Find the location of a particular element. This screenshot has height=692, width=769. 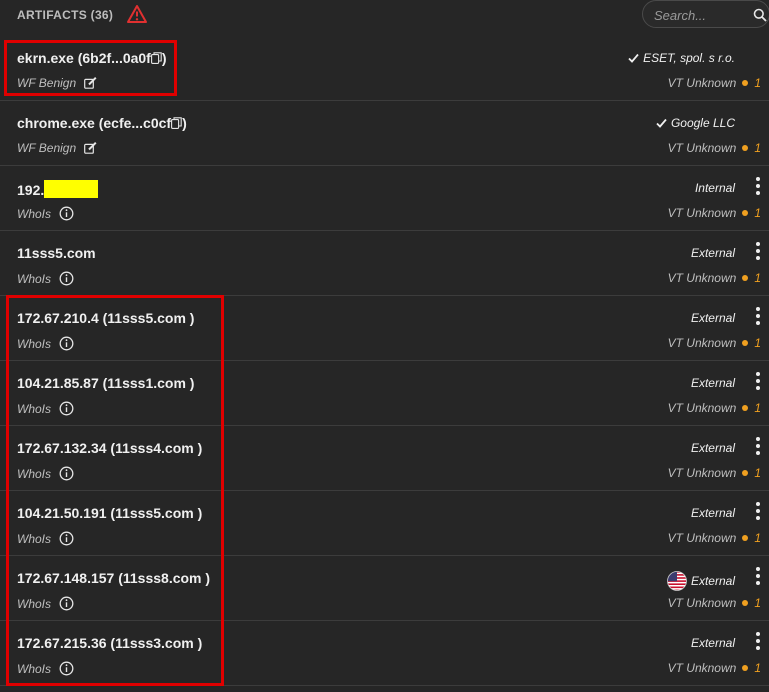

artifact-name: 192. is located at coordinates (31, 190).